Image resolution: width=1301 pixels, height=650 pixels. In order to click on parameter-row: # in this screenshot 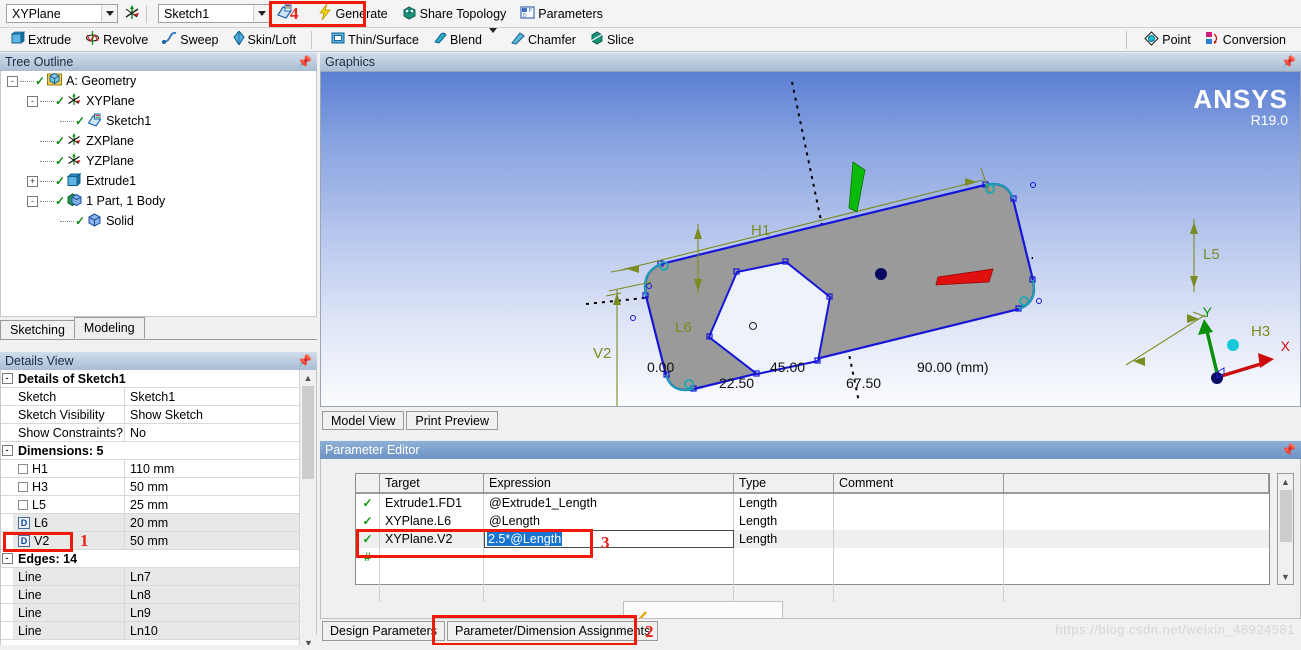, I will do `click(812, 557)`.